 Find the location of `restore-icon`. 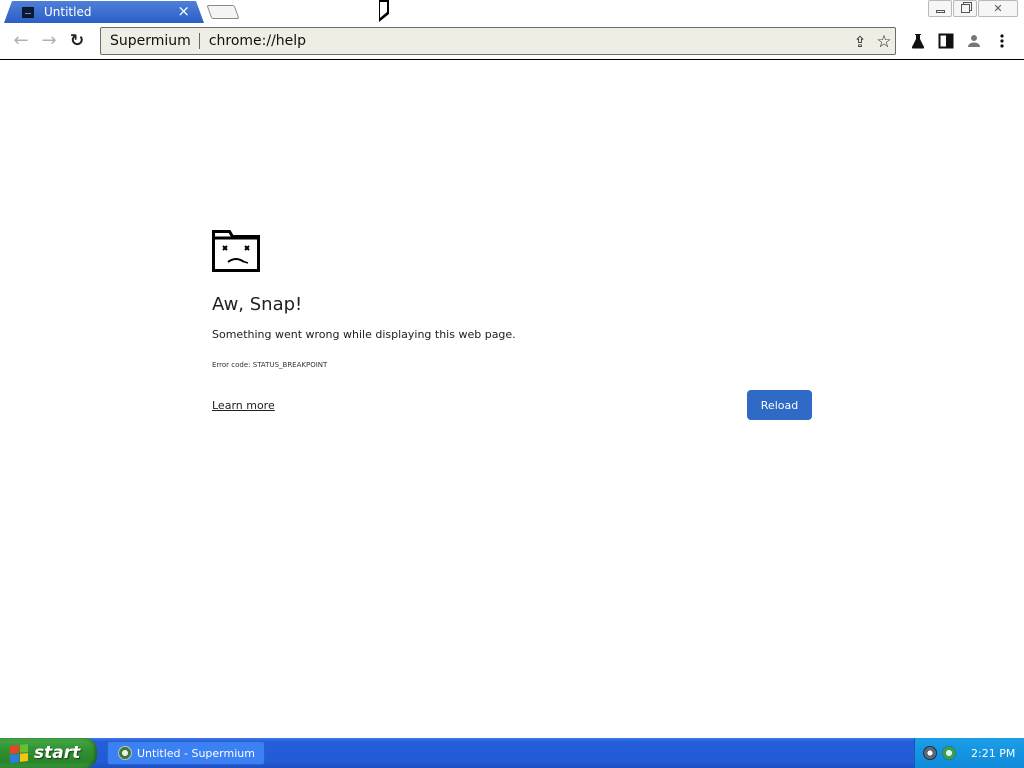

restore-icon is located at coordinates (965, 8).